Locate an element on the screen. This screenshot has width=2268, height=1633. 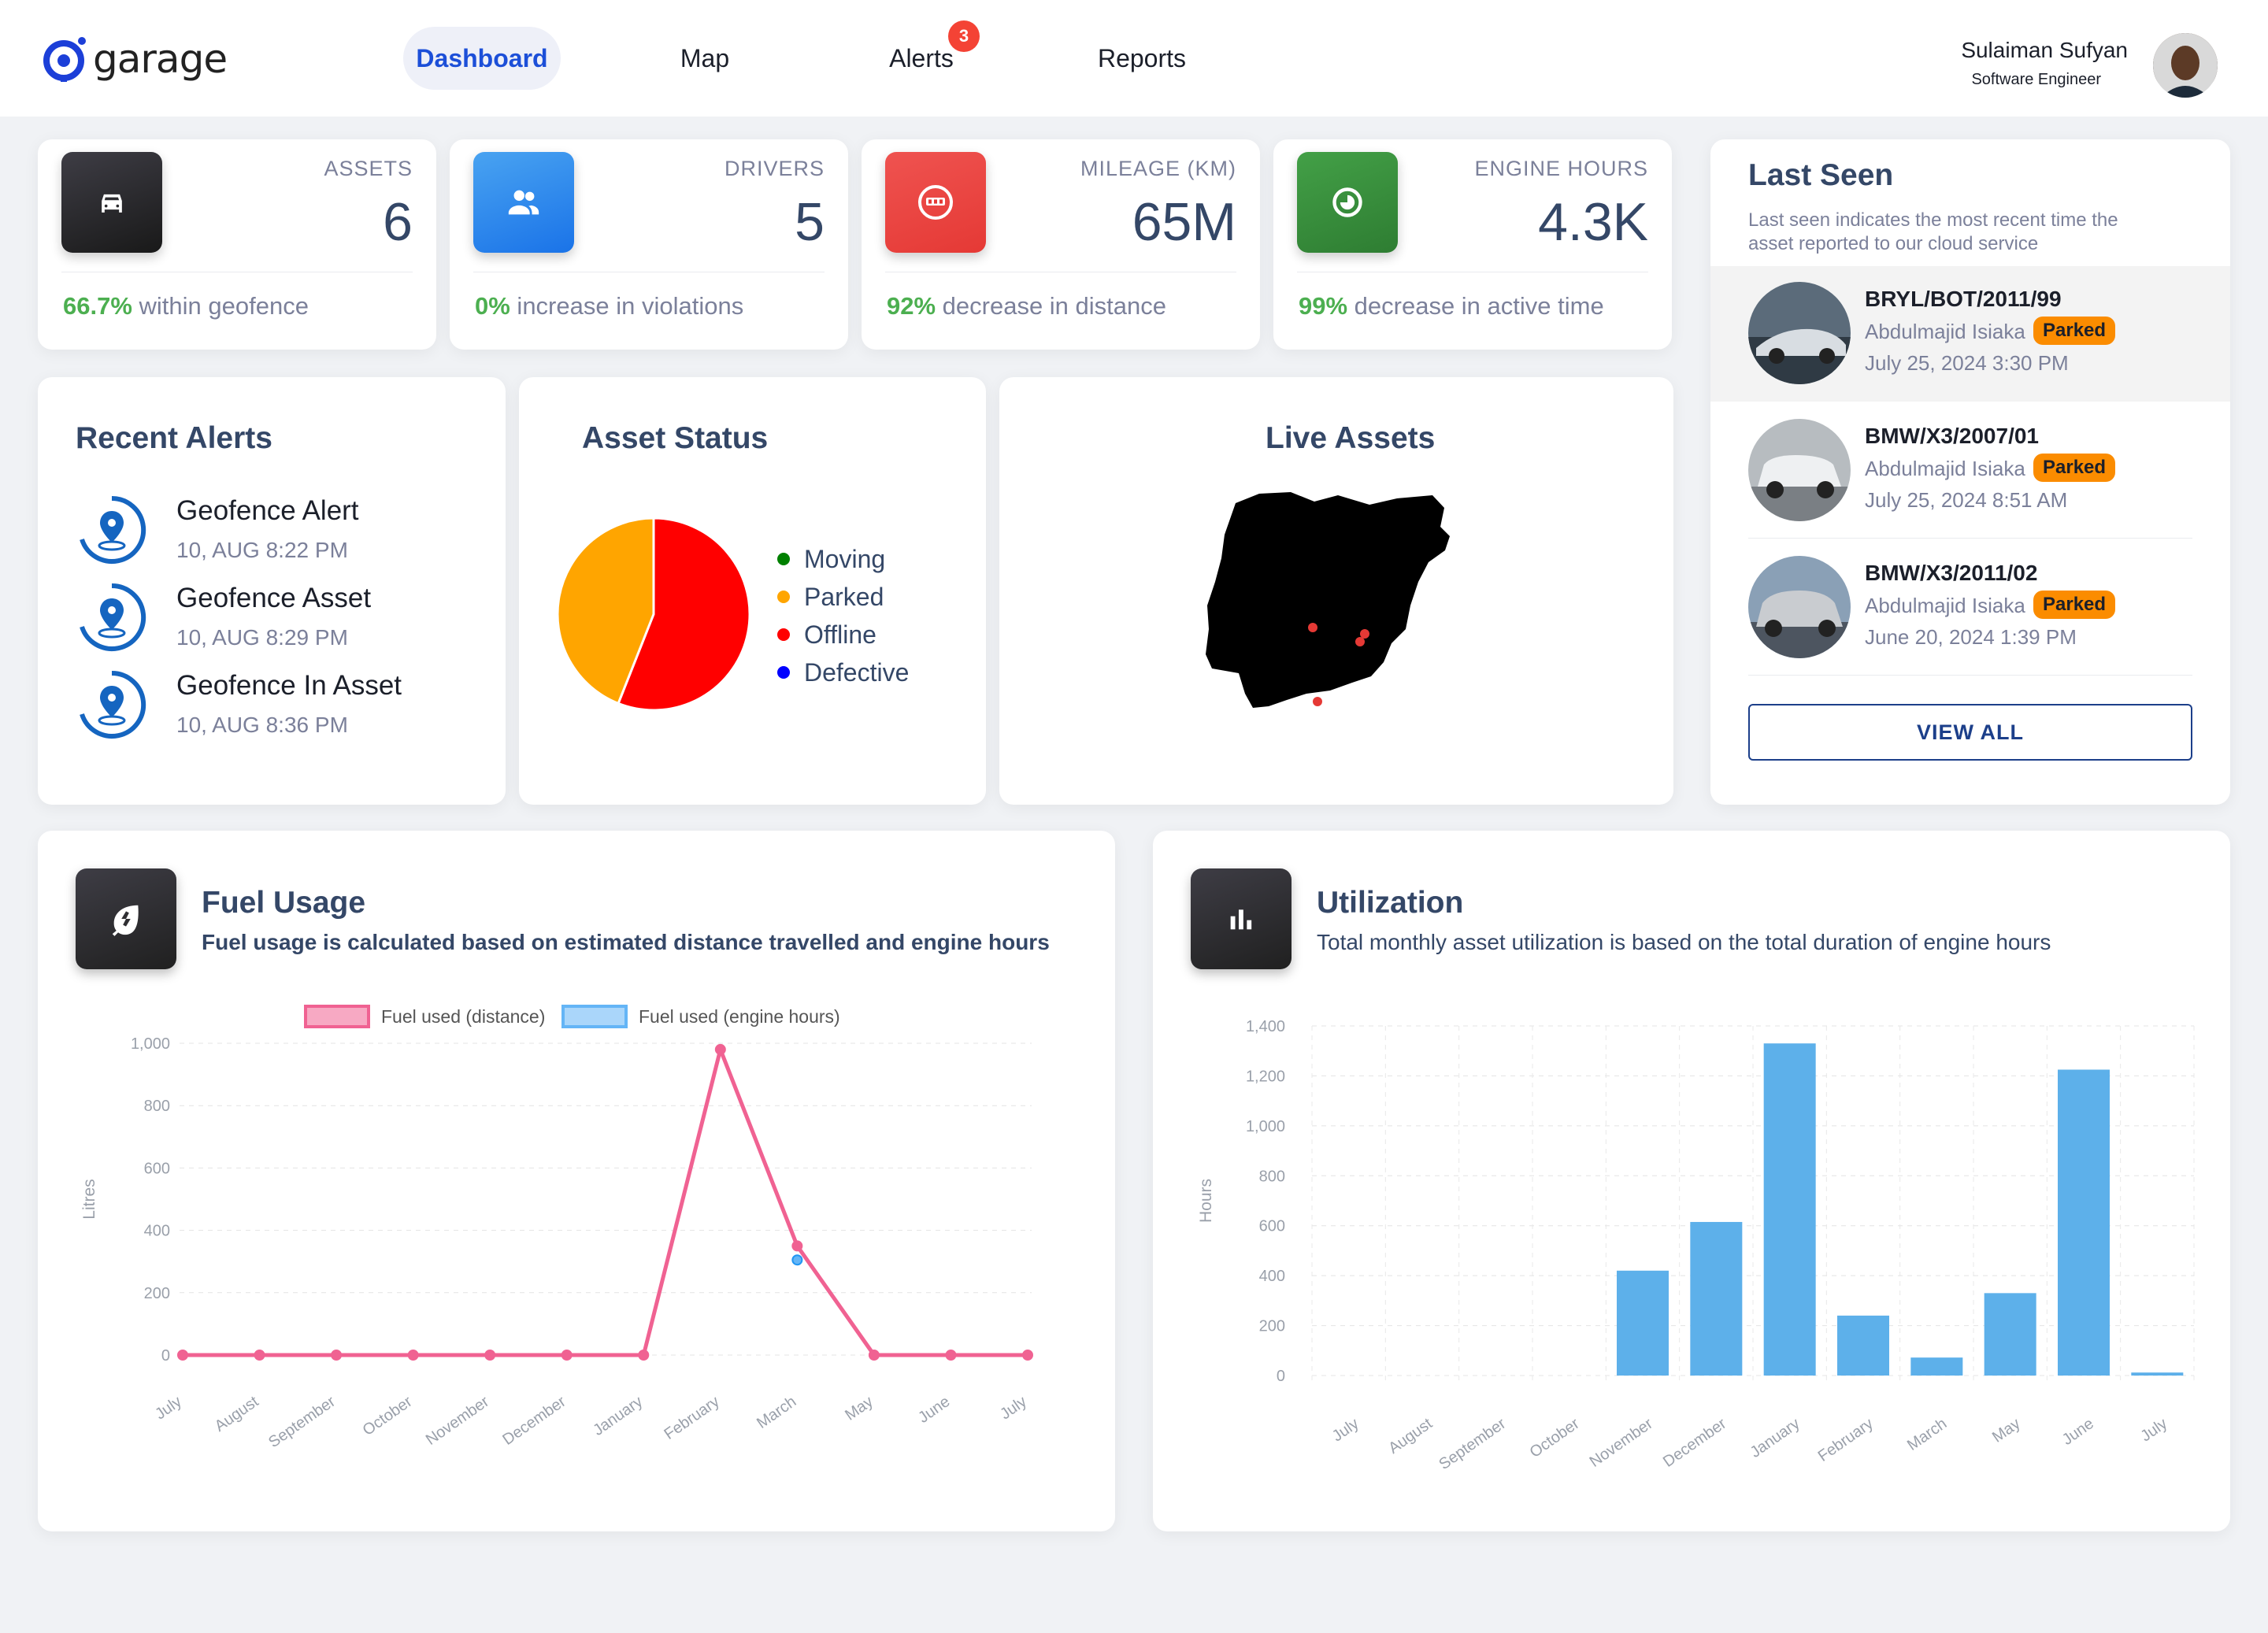
x-tick-label: September is located at coordinates (302, 1422).